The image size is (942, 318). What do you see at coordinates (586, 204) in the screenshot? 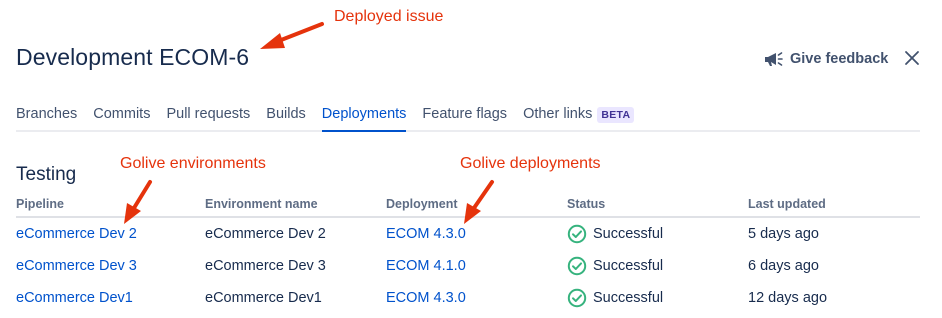
I see `column-header-status: Status` at bounding box center [586, 204].